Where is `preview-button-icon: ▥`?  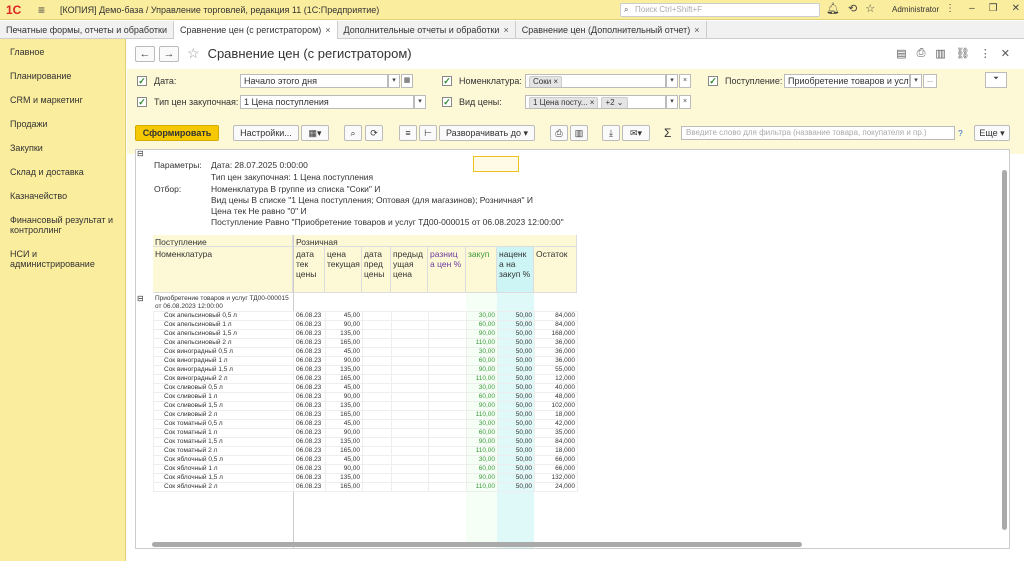 preview-button-icon: ▥ is located at coordinates (579, 133).